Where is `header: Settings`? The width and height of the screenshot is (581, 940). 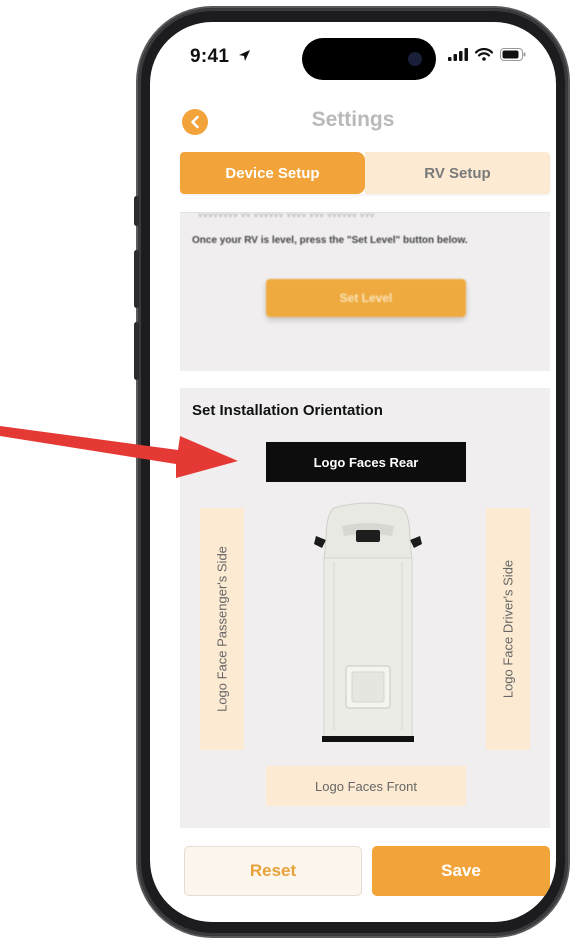 header: Settings is located at coordinates (353, 124).